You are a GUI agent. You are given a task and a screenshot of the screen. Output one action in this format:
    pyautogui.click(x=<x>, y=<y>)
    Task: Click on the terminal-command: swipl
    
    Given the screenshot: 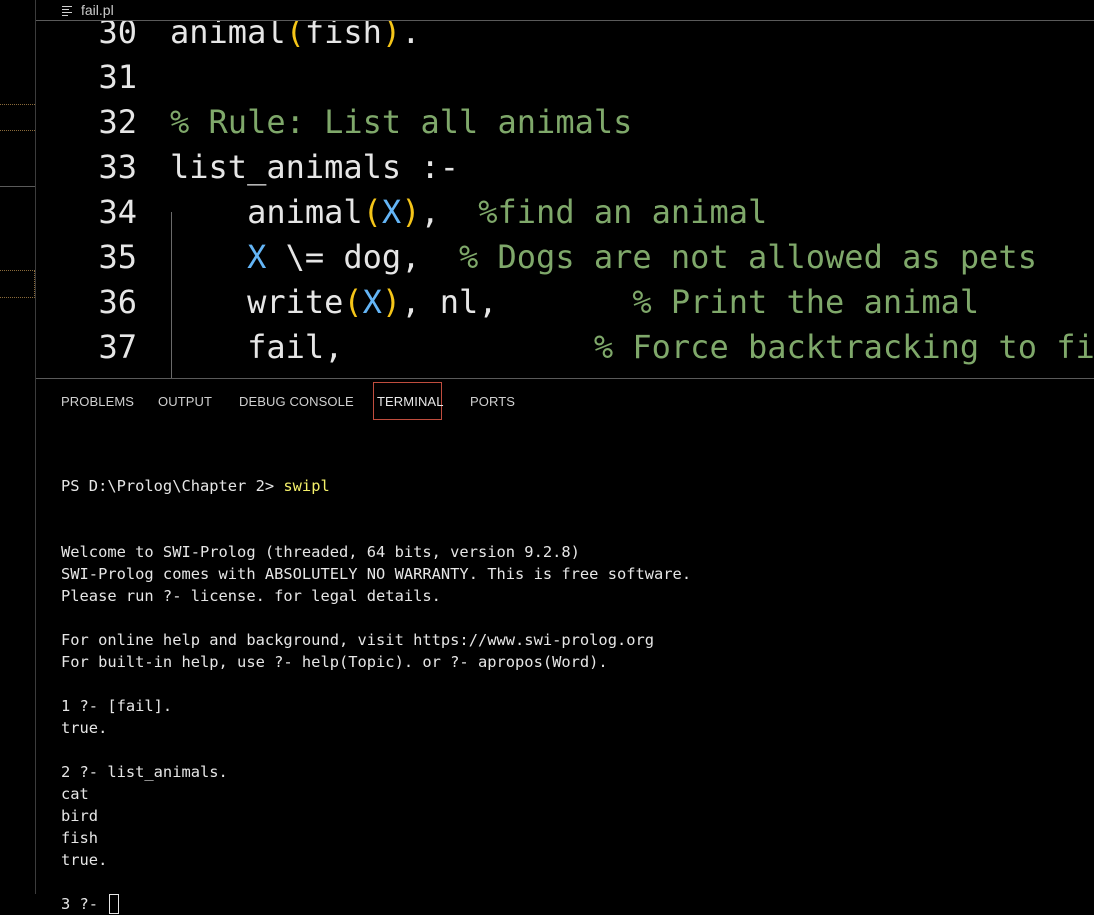 What is the action you would take?
    pyautogui.click(x=306, y=486)
    